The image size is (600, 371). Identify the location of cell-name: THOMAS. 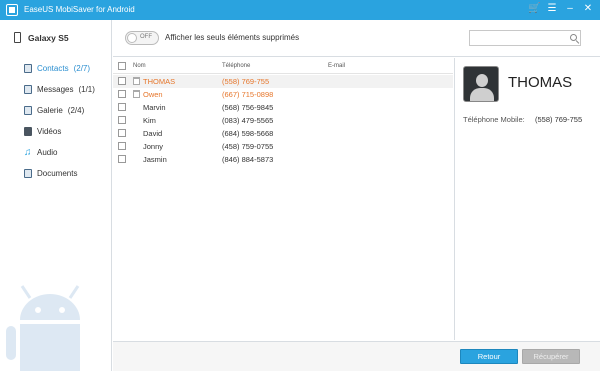
(159, 81).